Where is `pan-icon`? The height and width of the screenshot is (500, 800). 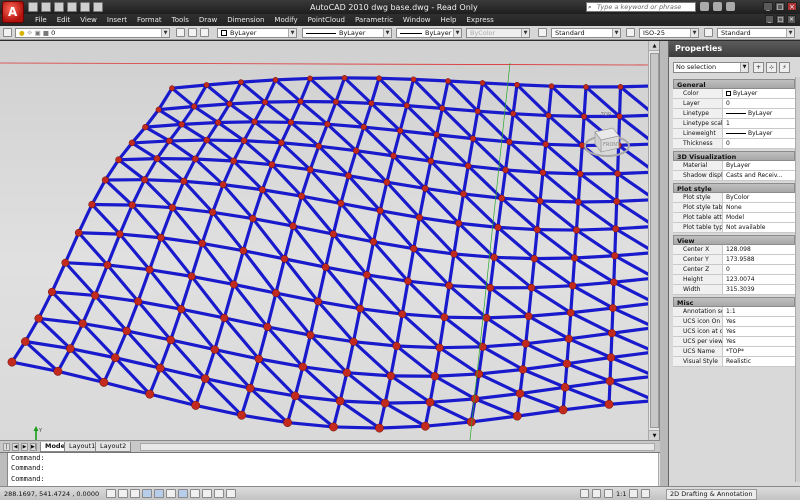
pan-icon is located at coordinates (608, 493).